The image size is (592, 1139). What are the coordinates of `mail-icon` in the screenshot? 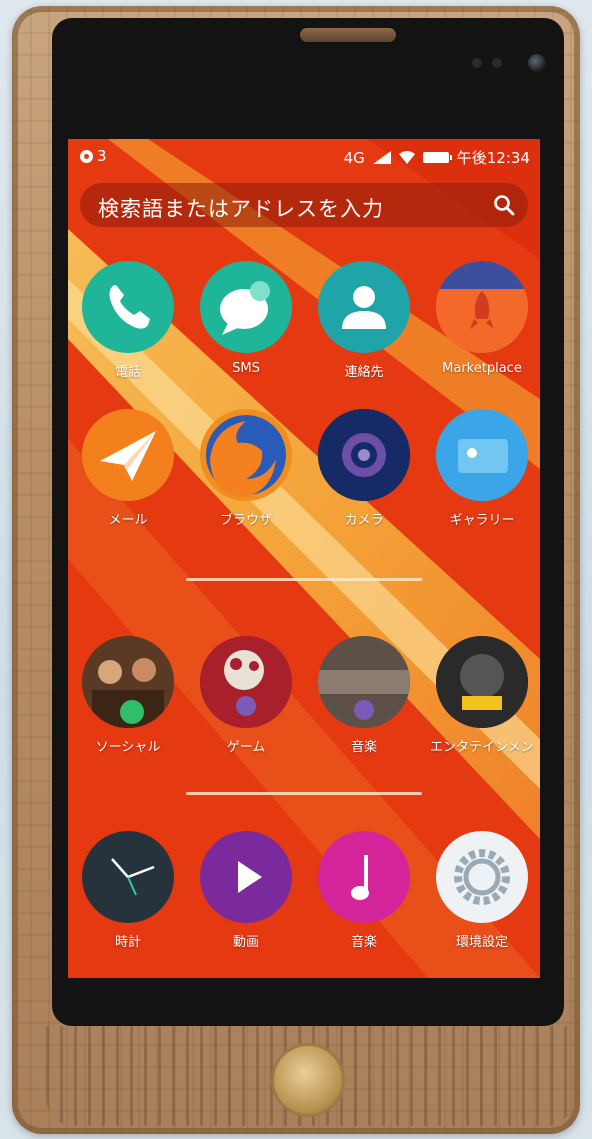 It's located at (128, 455).